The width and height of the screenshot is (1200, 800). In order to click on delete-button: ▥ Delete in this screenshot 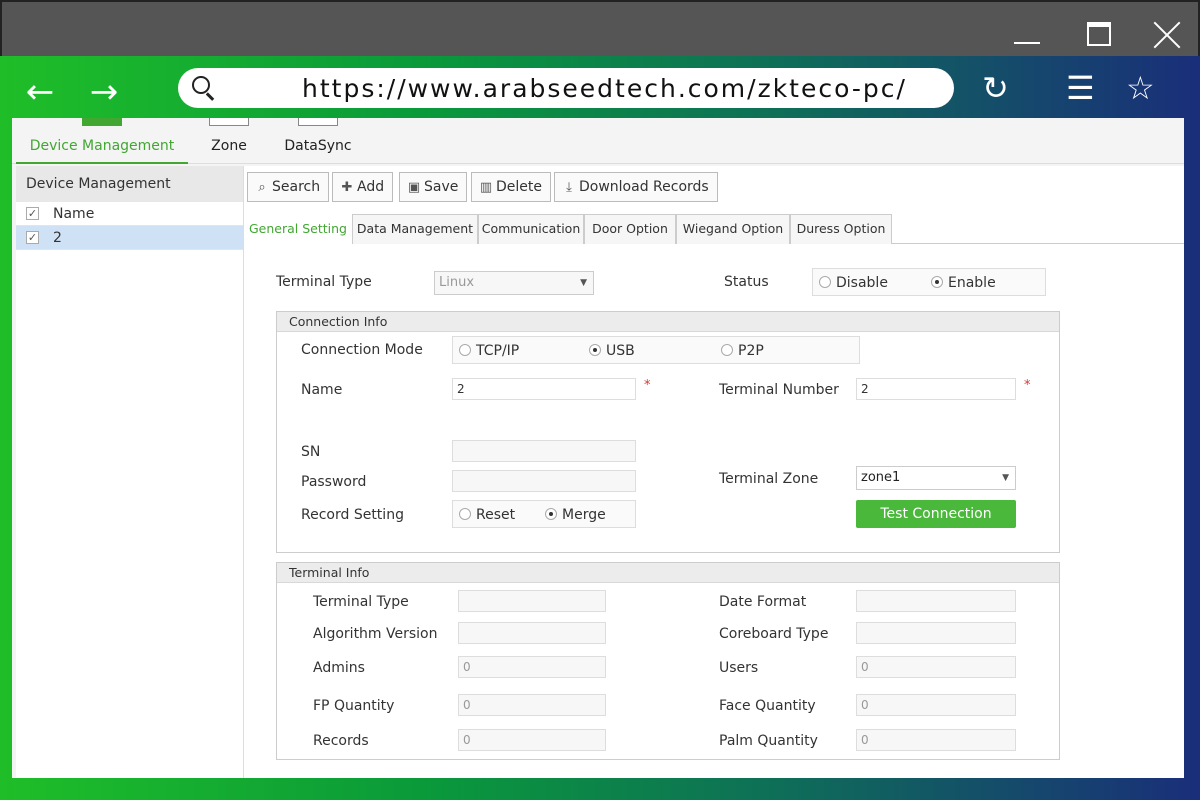, I will do `click(511, 187)`.